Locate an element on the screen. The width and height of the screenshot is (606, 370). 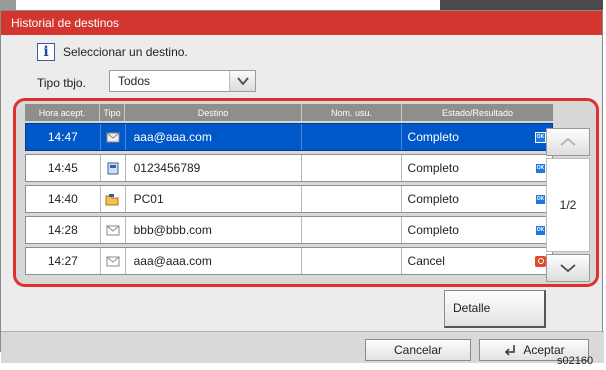
table-row: 14:27 aaa@aaa.com Cancel is located at coordinates (289, 261).